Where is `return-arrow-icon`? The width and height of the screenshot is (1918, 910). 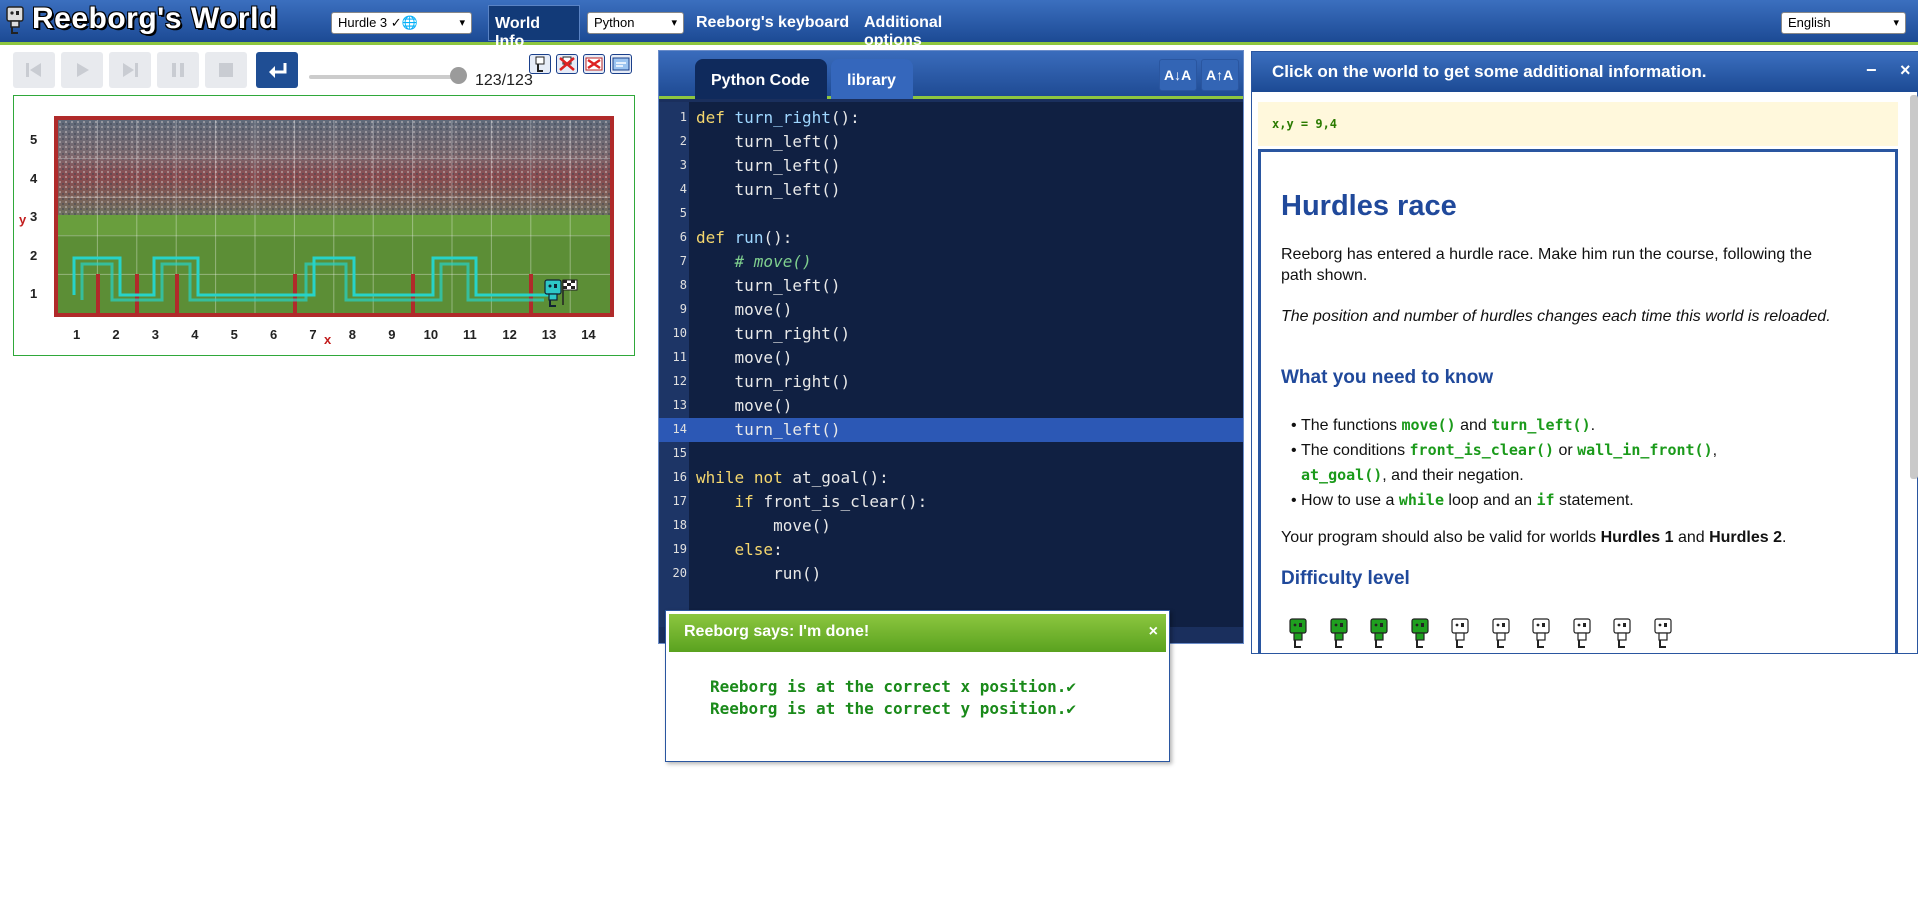 return-arrow-icon is located at coordinates (278, 70).